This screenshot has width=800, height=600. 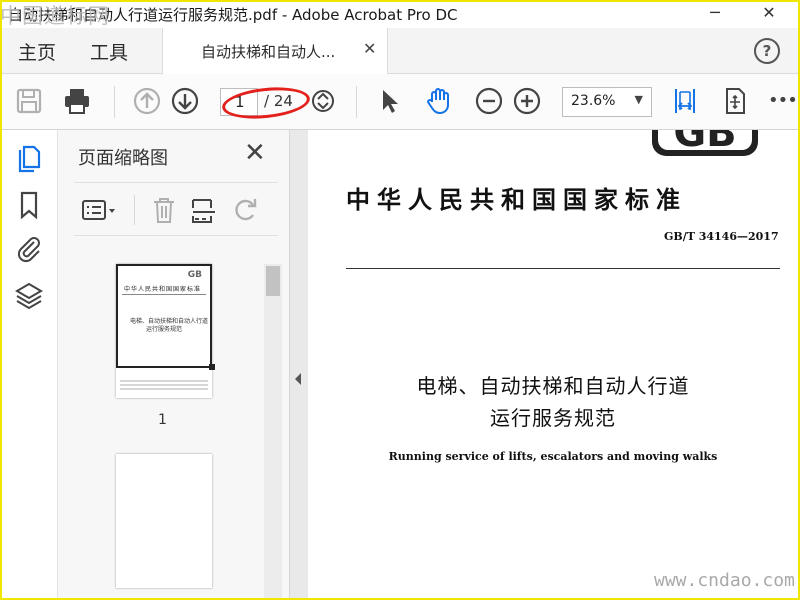 I want to click on main-toolbar: 1 / 24 23.6% ▼ •••, so click(x=400, y=102).